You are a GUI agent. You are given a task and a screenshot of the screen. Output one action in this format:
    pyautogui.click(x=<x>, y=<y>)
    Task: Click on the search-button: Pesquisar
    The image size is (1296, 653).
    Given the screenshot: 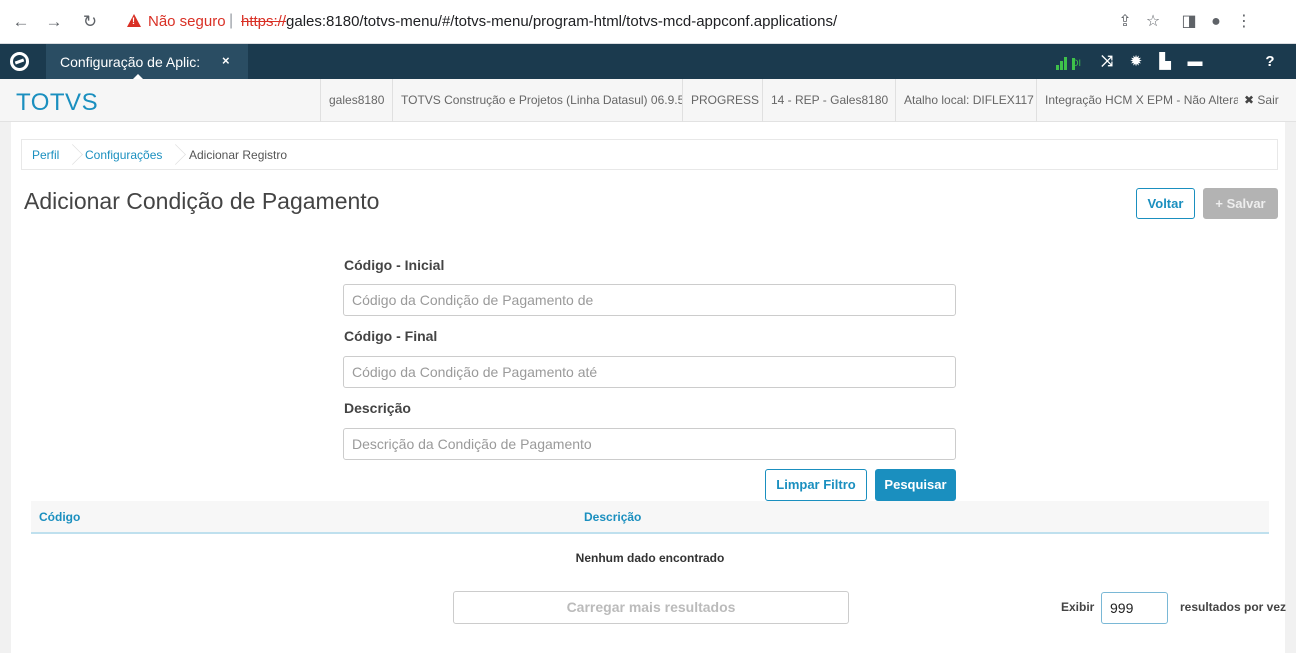 What is the action you would take?
    pyautogui.click(x=915, y=485)
    